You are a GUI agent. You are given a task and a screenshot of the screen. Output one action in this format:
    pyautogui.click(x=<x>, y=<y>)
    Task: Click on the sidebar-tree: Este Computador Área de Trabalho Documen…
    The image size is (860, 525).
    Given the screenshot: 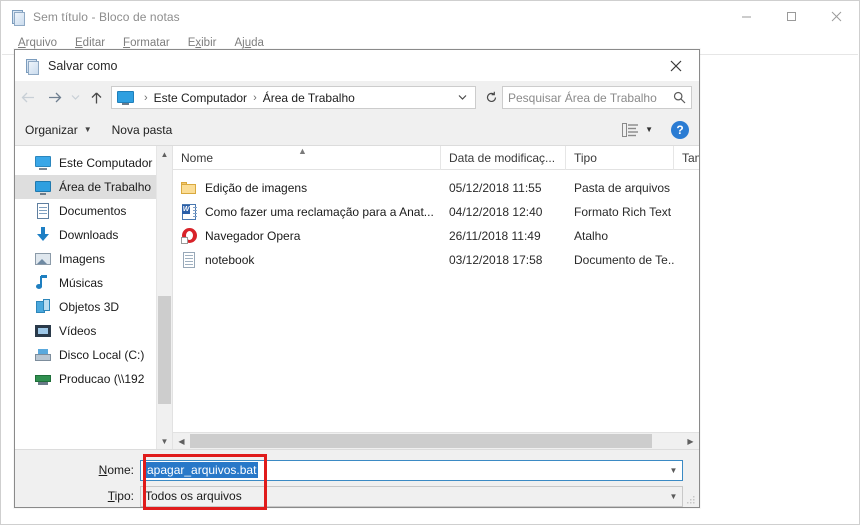 What is the action you would take?
    pyautogui.click(x=93, y=268)
    